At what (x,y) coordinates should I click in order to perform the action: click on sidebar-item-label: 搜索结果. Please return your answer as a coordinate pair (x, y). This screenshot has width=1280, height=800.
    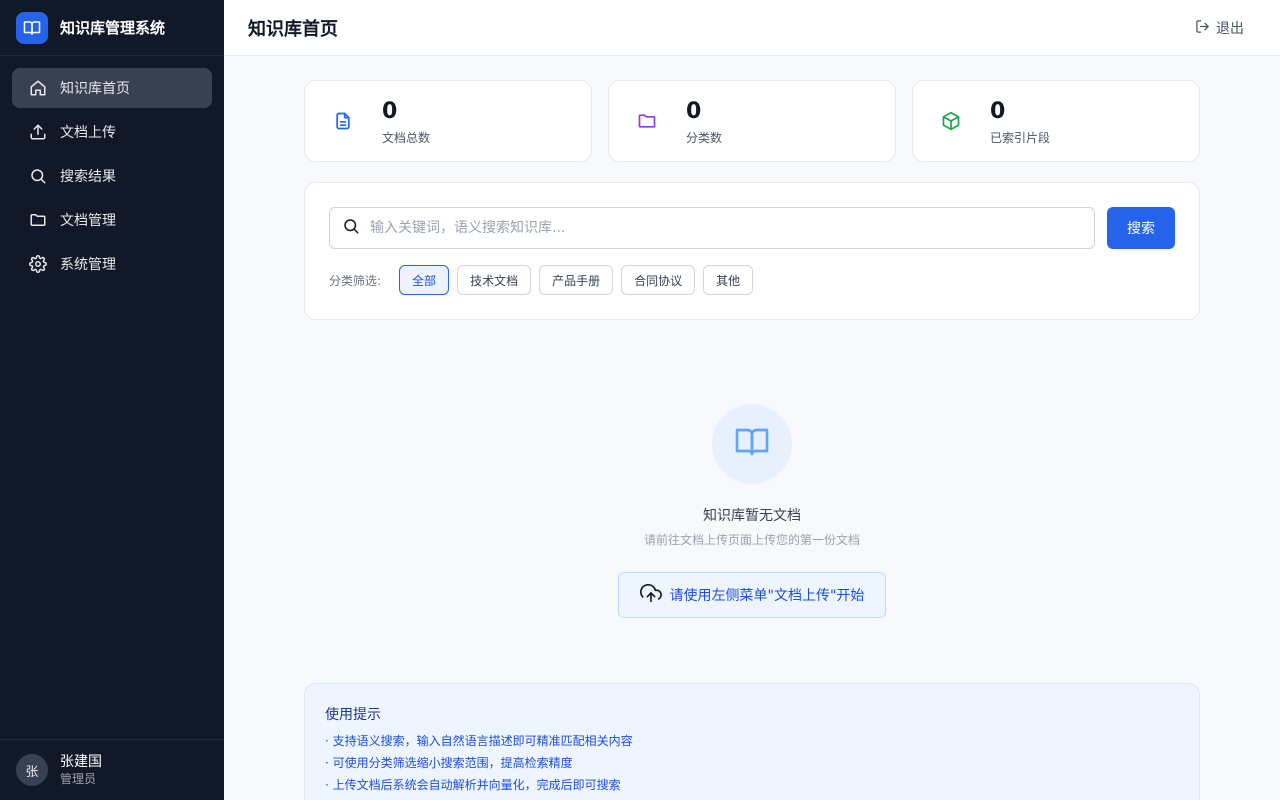
    Looking at the image, I should click on (88, 177).